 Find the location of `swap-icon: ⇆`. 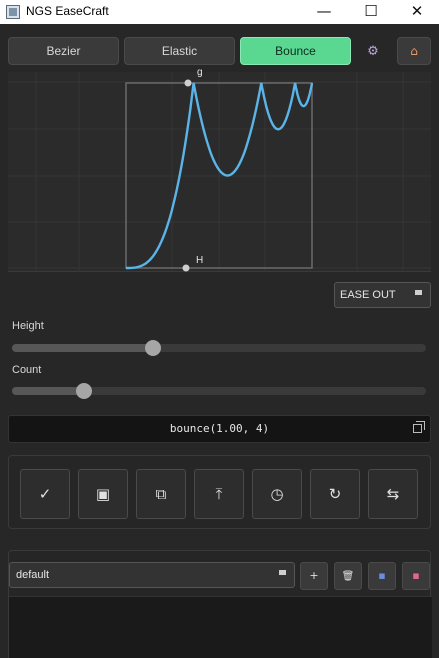

swap-icon: ⇆ is located at coordinates (393, 494).